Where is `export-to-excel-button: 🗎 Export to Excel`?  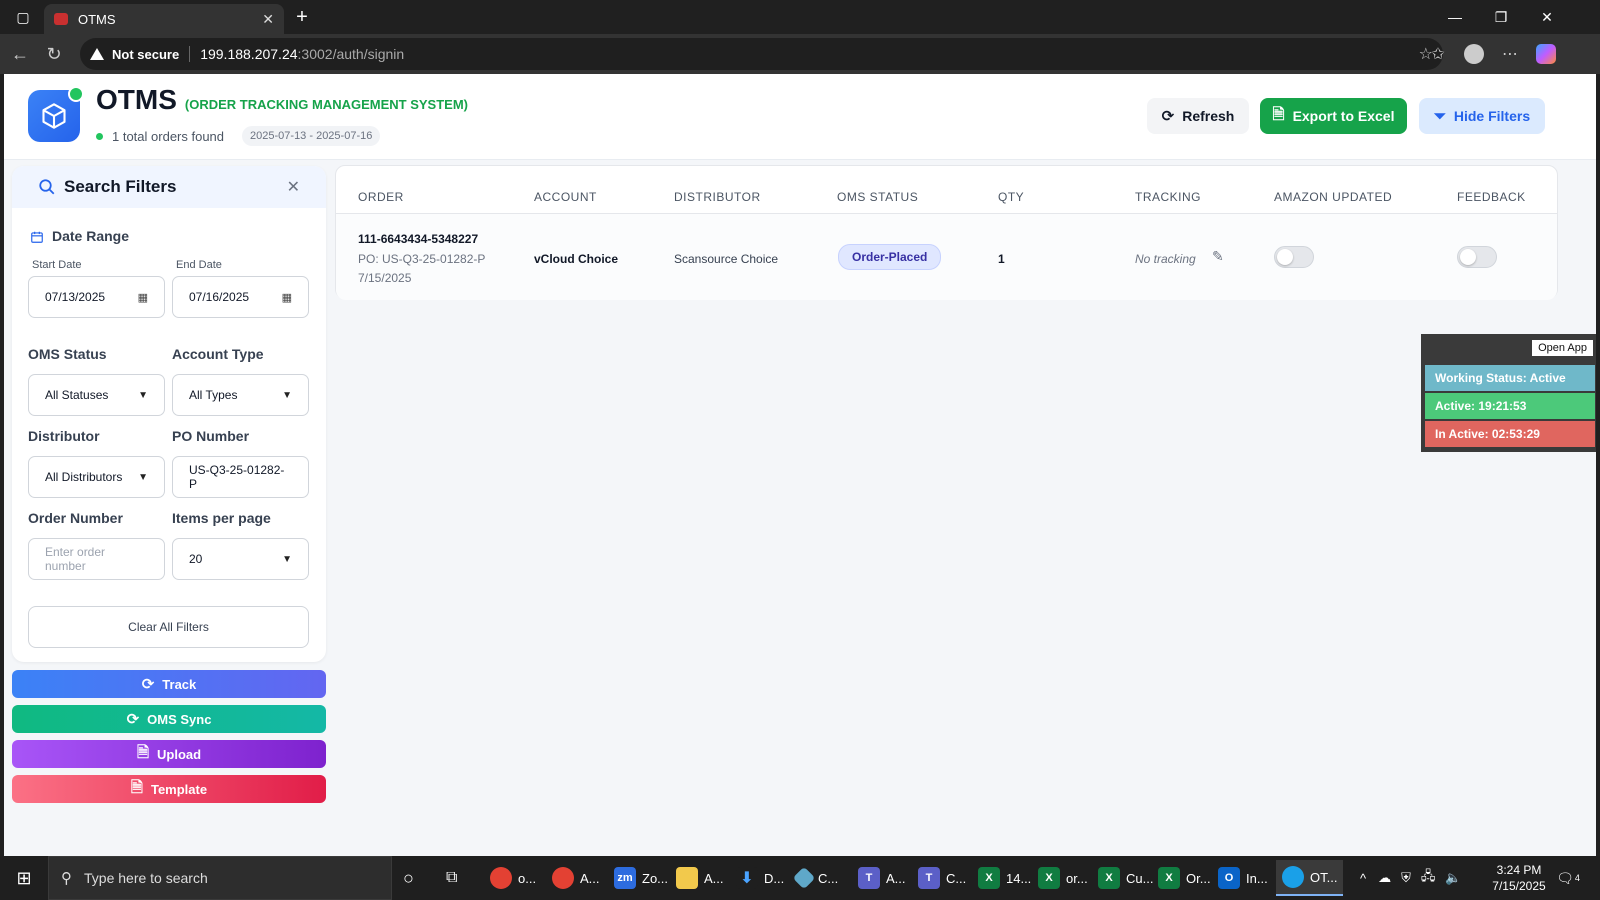 export-to-excel-button: 🗎 Export to Excel is located at coordinates (1333, 116).